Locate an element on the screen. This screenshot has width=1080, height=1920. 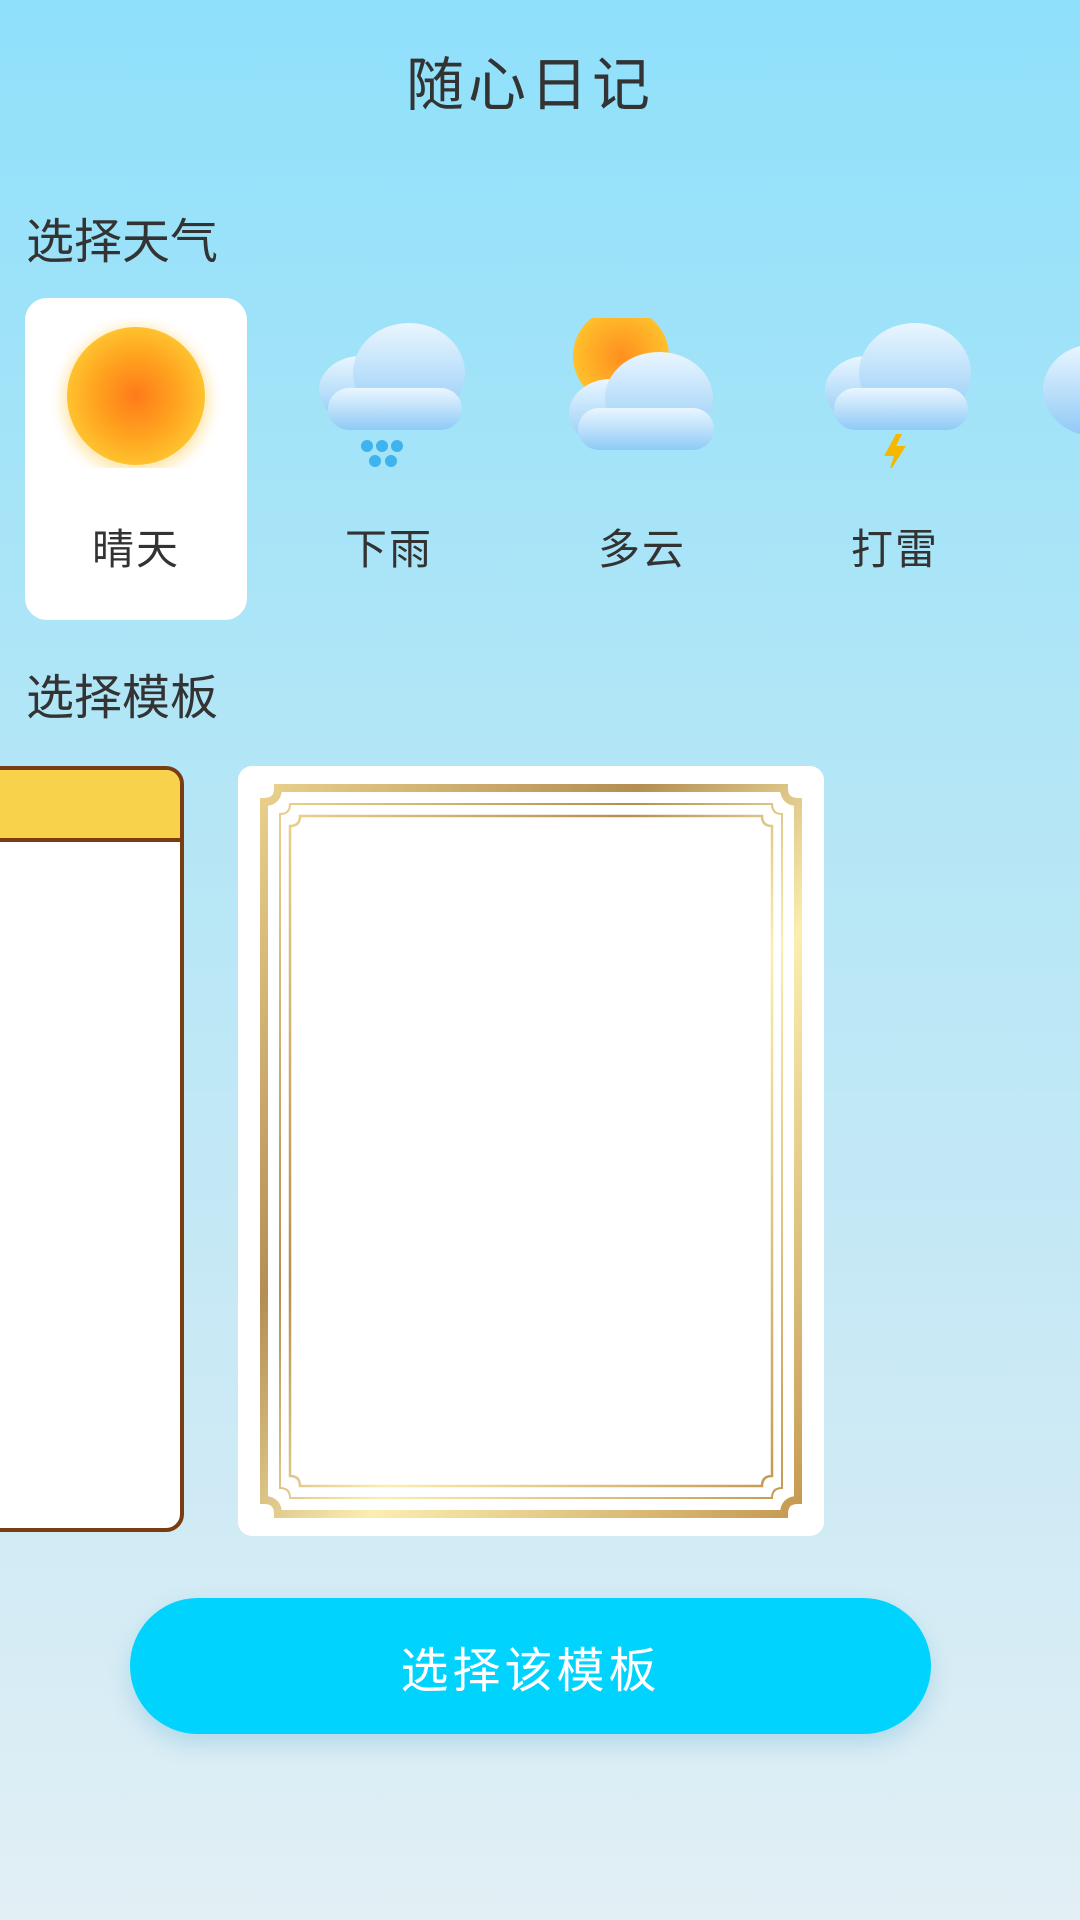
page-title: 随心日记 is located at coordinates (529, 85).